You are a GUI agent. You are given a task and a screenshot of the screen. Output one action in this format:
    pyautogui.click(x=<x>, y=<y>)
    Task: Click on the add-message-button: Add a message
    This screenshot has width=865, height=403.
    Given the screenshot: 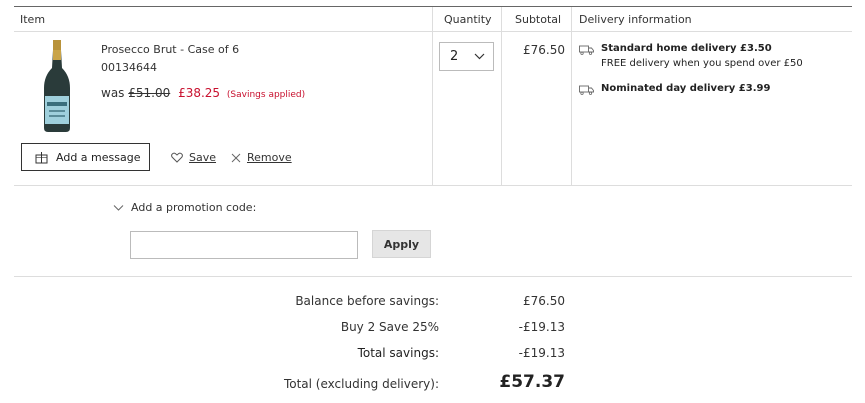 What is the action you would take?
    pyautogui.click(x=85, y=157)
    